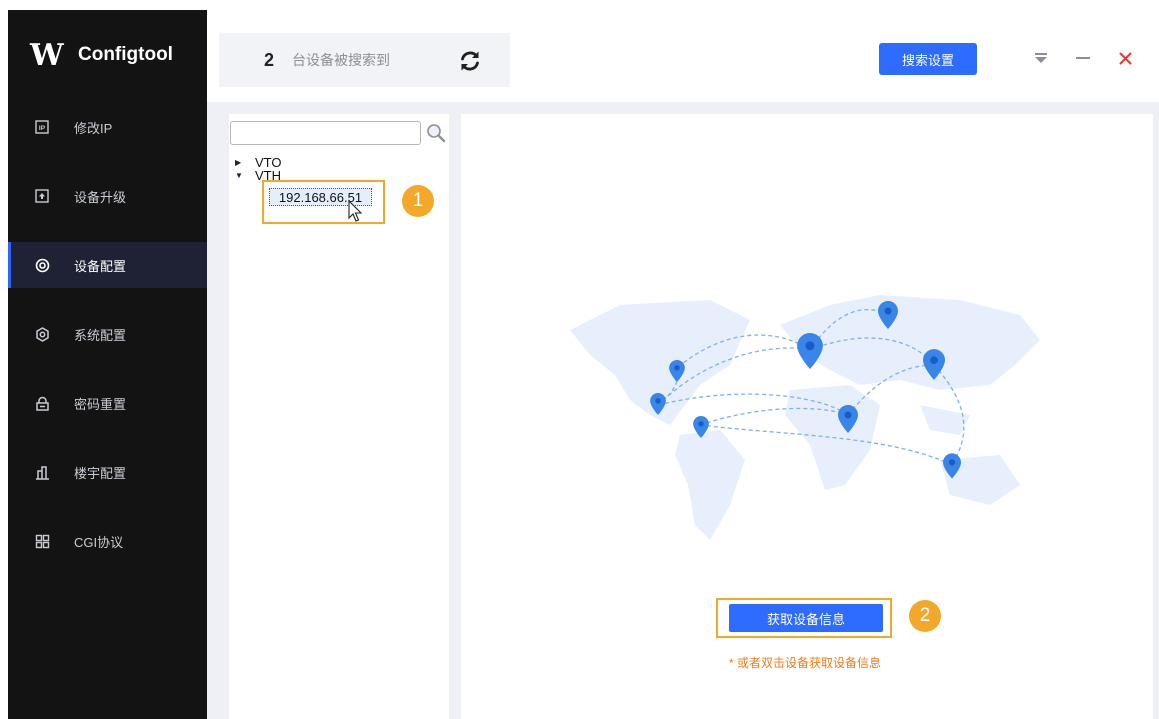 The height and width of the screenshot is (719, 1159). I want to click on sidebar-item-label: 系统配置, so click(100, 335).